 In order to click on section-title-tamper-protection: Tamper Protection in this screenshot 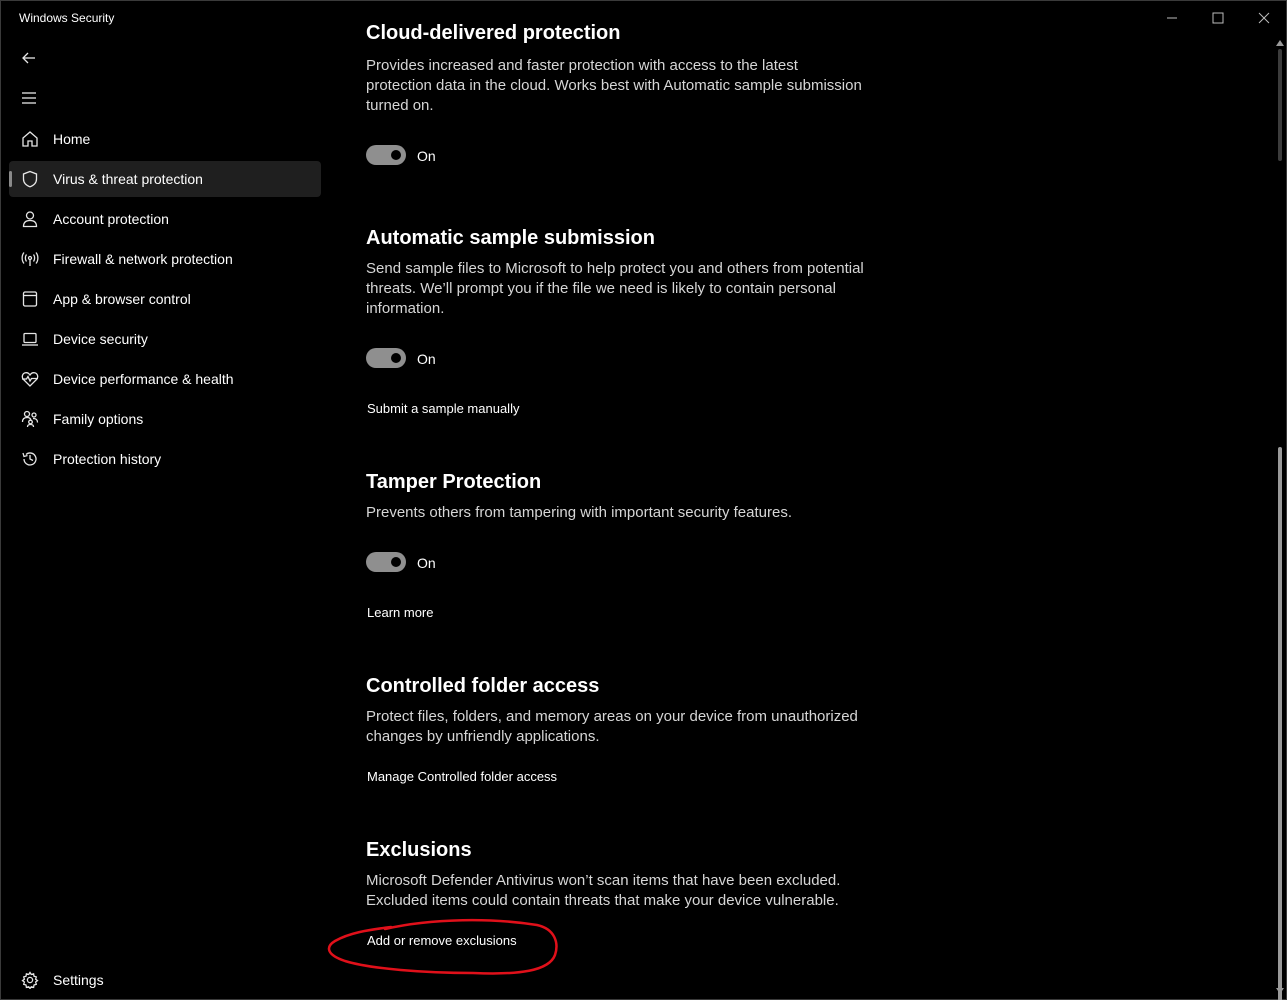, I will do `click(454, 482)`.